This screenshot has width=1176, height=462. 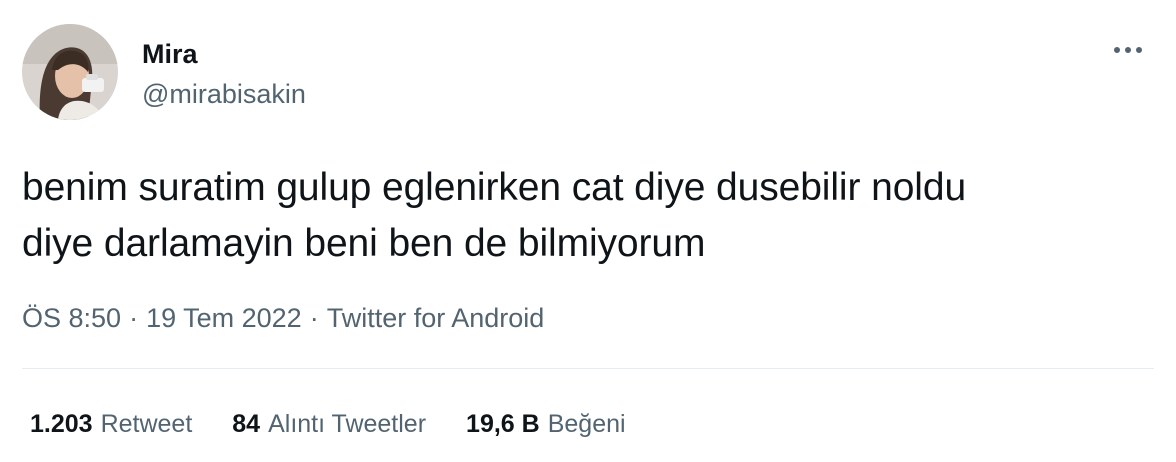 I want to click on retweet-count: 1.203 Retweet, so click(x=111, y=424).